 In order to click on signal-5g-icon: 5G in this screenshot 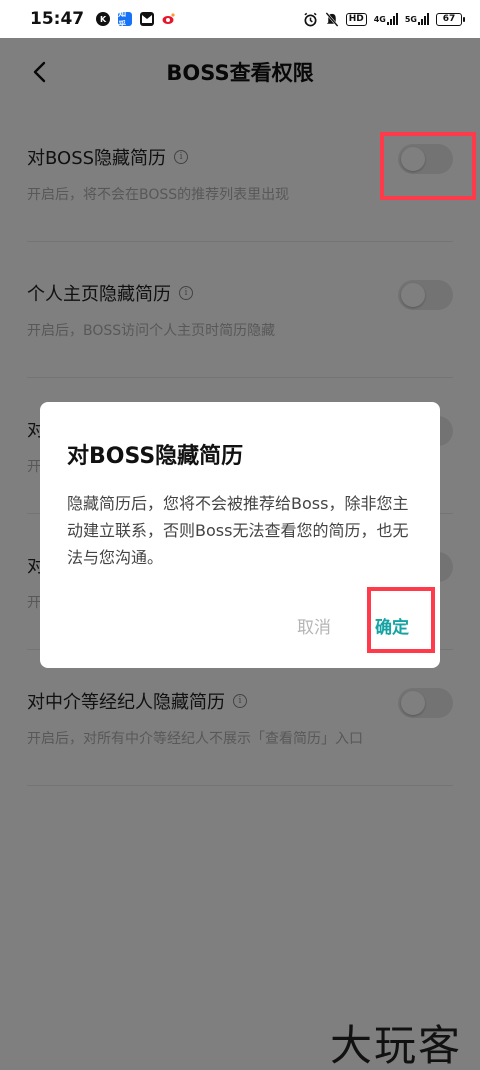, I will do `click(417, 19)`.